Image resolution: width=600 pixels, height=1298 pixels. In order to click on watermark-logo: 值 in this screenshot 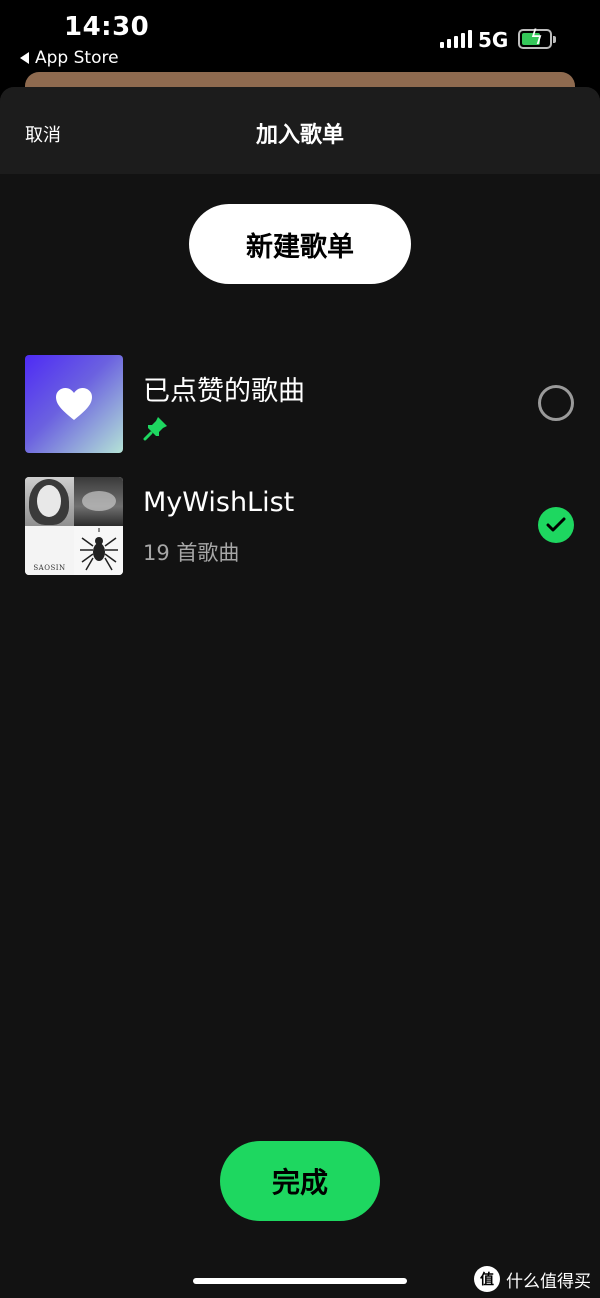, I will do `click(487, 1279)`.